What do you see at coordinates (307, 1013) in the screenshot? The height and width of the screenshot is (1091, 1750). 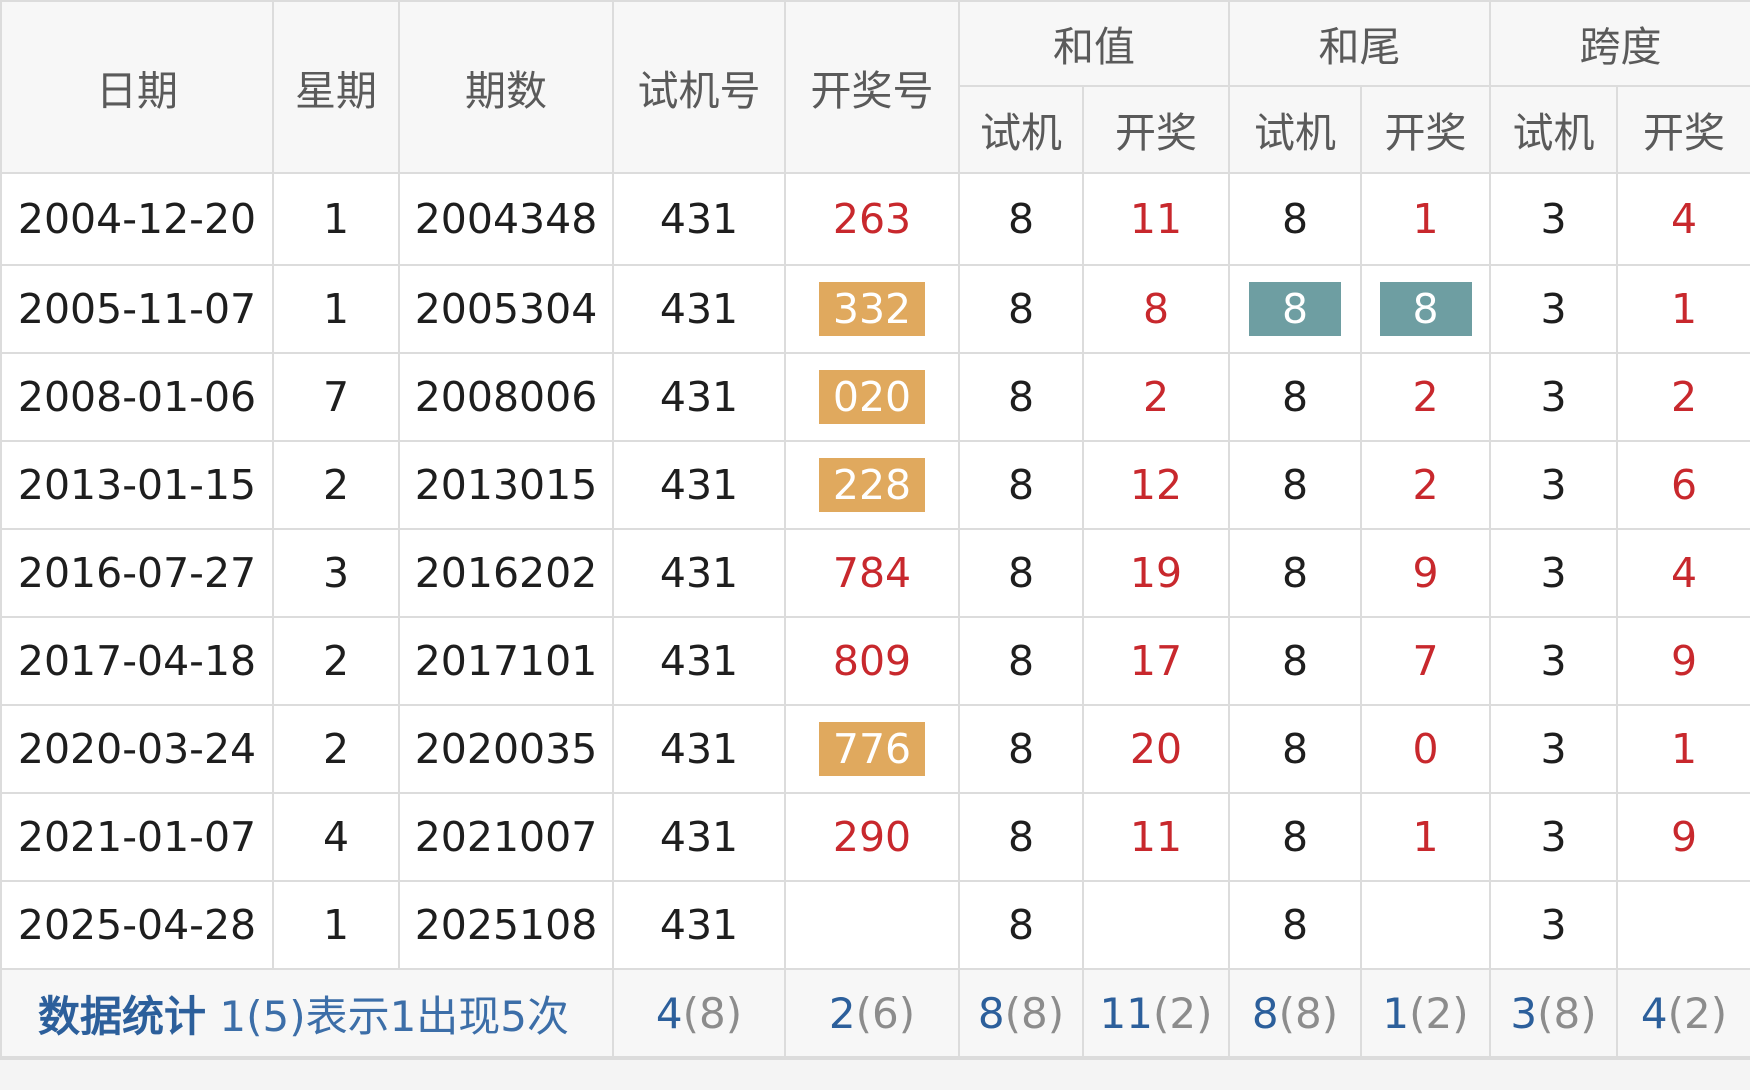 I see `statistics-label-cell: 数据统计 1(5)表示1出现5次` at bounding box center [307, 1013].